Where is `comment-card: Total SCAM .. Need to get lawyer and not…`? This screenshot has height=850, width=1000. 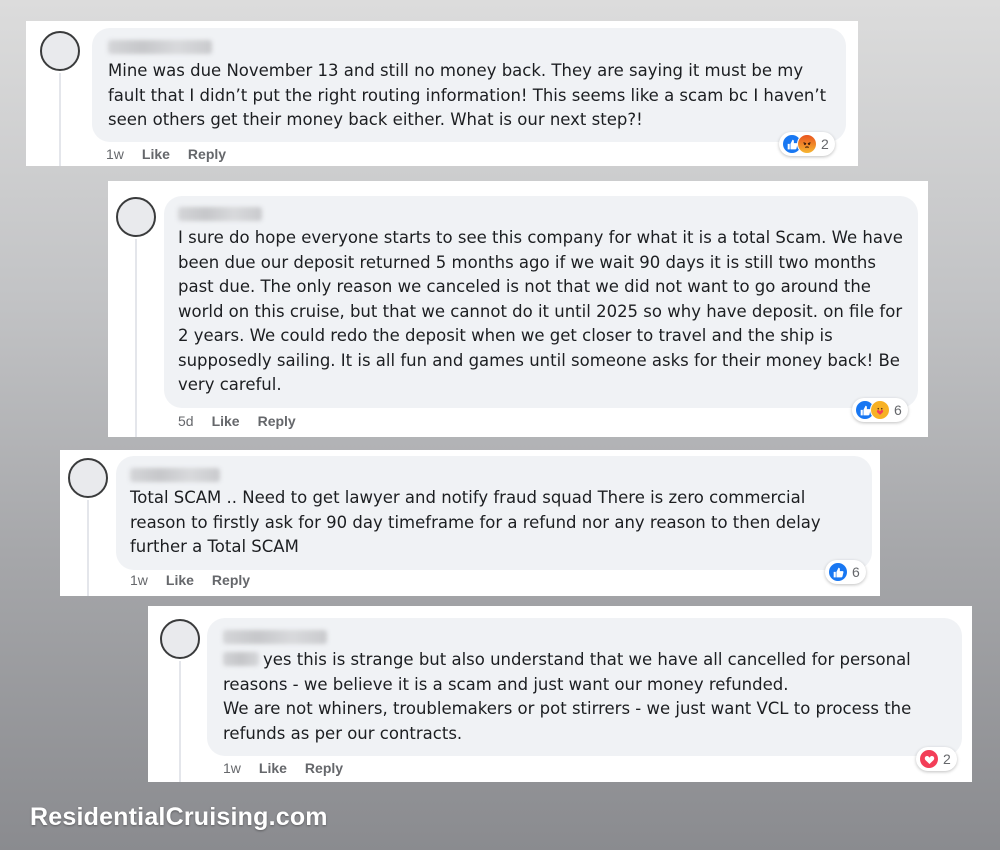 comment-card: Total SCAM .. Need to get lawyer and not… is located at coordinates (470, 523).